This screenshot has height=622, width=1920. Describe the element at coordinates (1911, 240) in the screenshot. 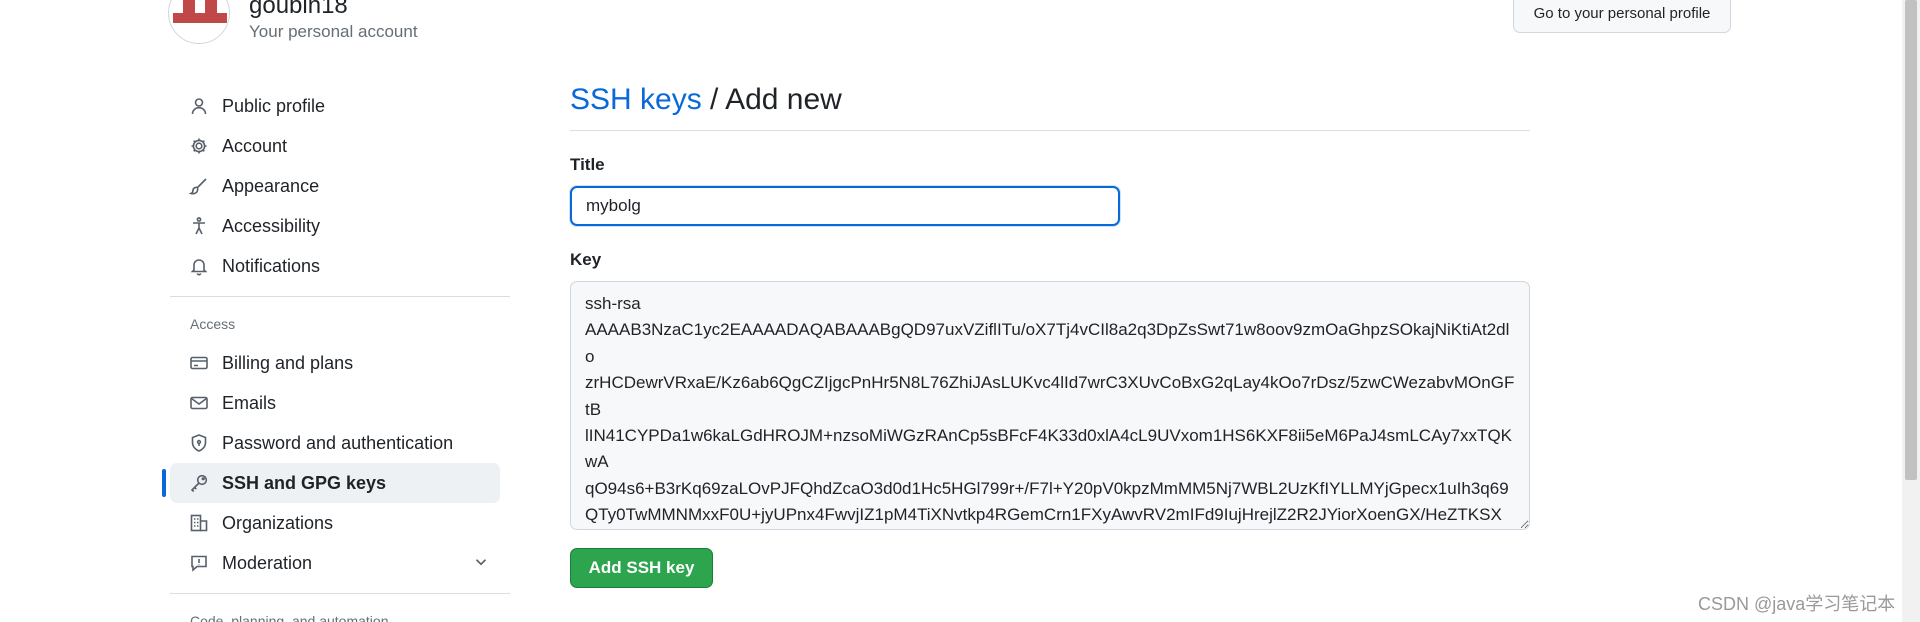

I see `scrollbar-thumb` at that location.